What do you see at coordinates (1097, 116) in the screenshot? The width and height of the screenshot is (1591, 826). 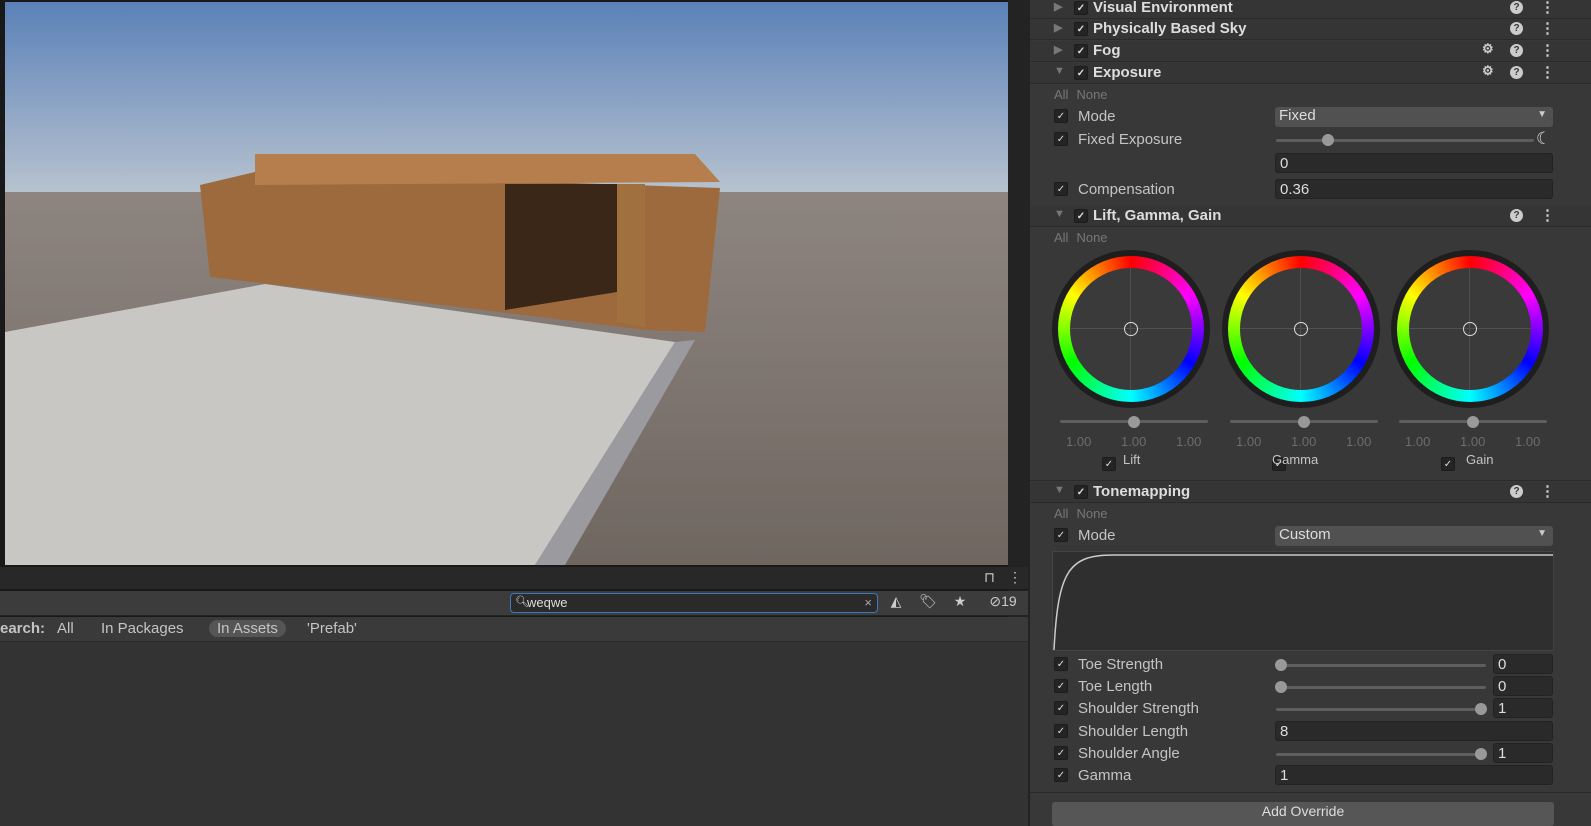 I see `field-label: Mode` at bounding box center [1097, 116].